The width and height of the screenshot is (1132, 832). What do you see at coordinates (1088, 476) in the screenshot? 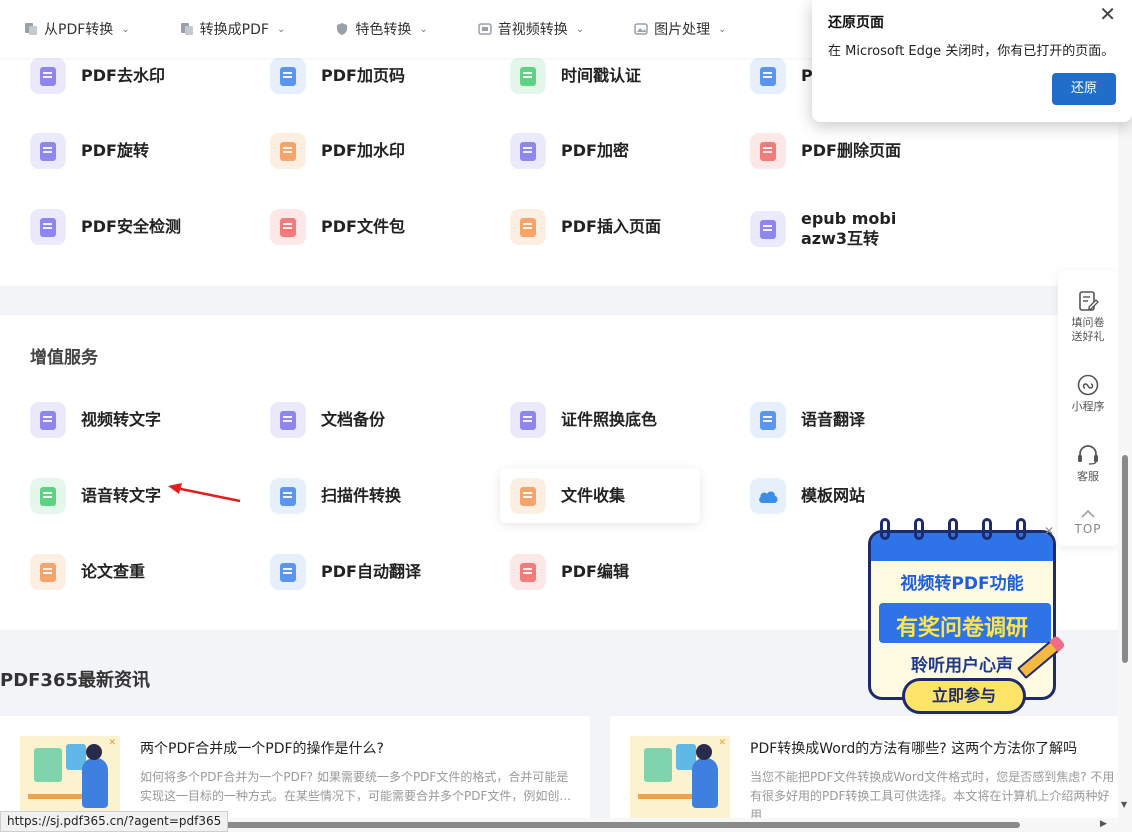
I see `customer-service-label: 客服` at bounding box center [1088, 476].